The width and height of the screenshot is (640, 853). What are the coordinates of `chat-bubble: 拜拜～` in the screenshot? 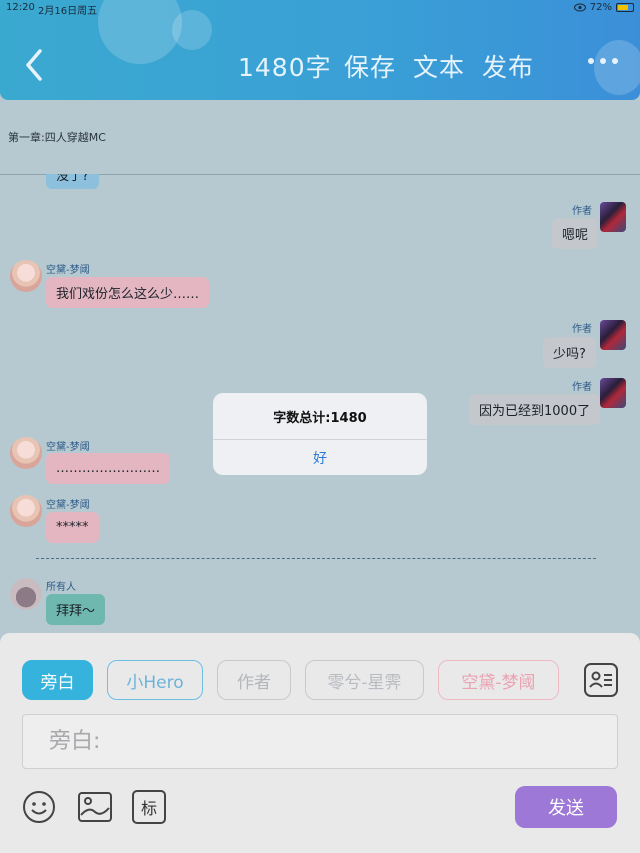 It's located at (76, 609).